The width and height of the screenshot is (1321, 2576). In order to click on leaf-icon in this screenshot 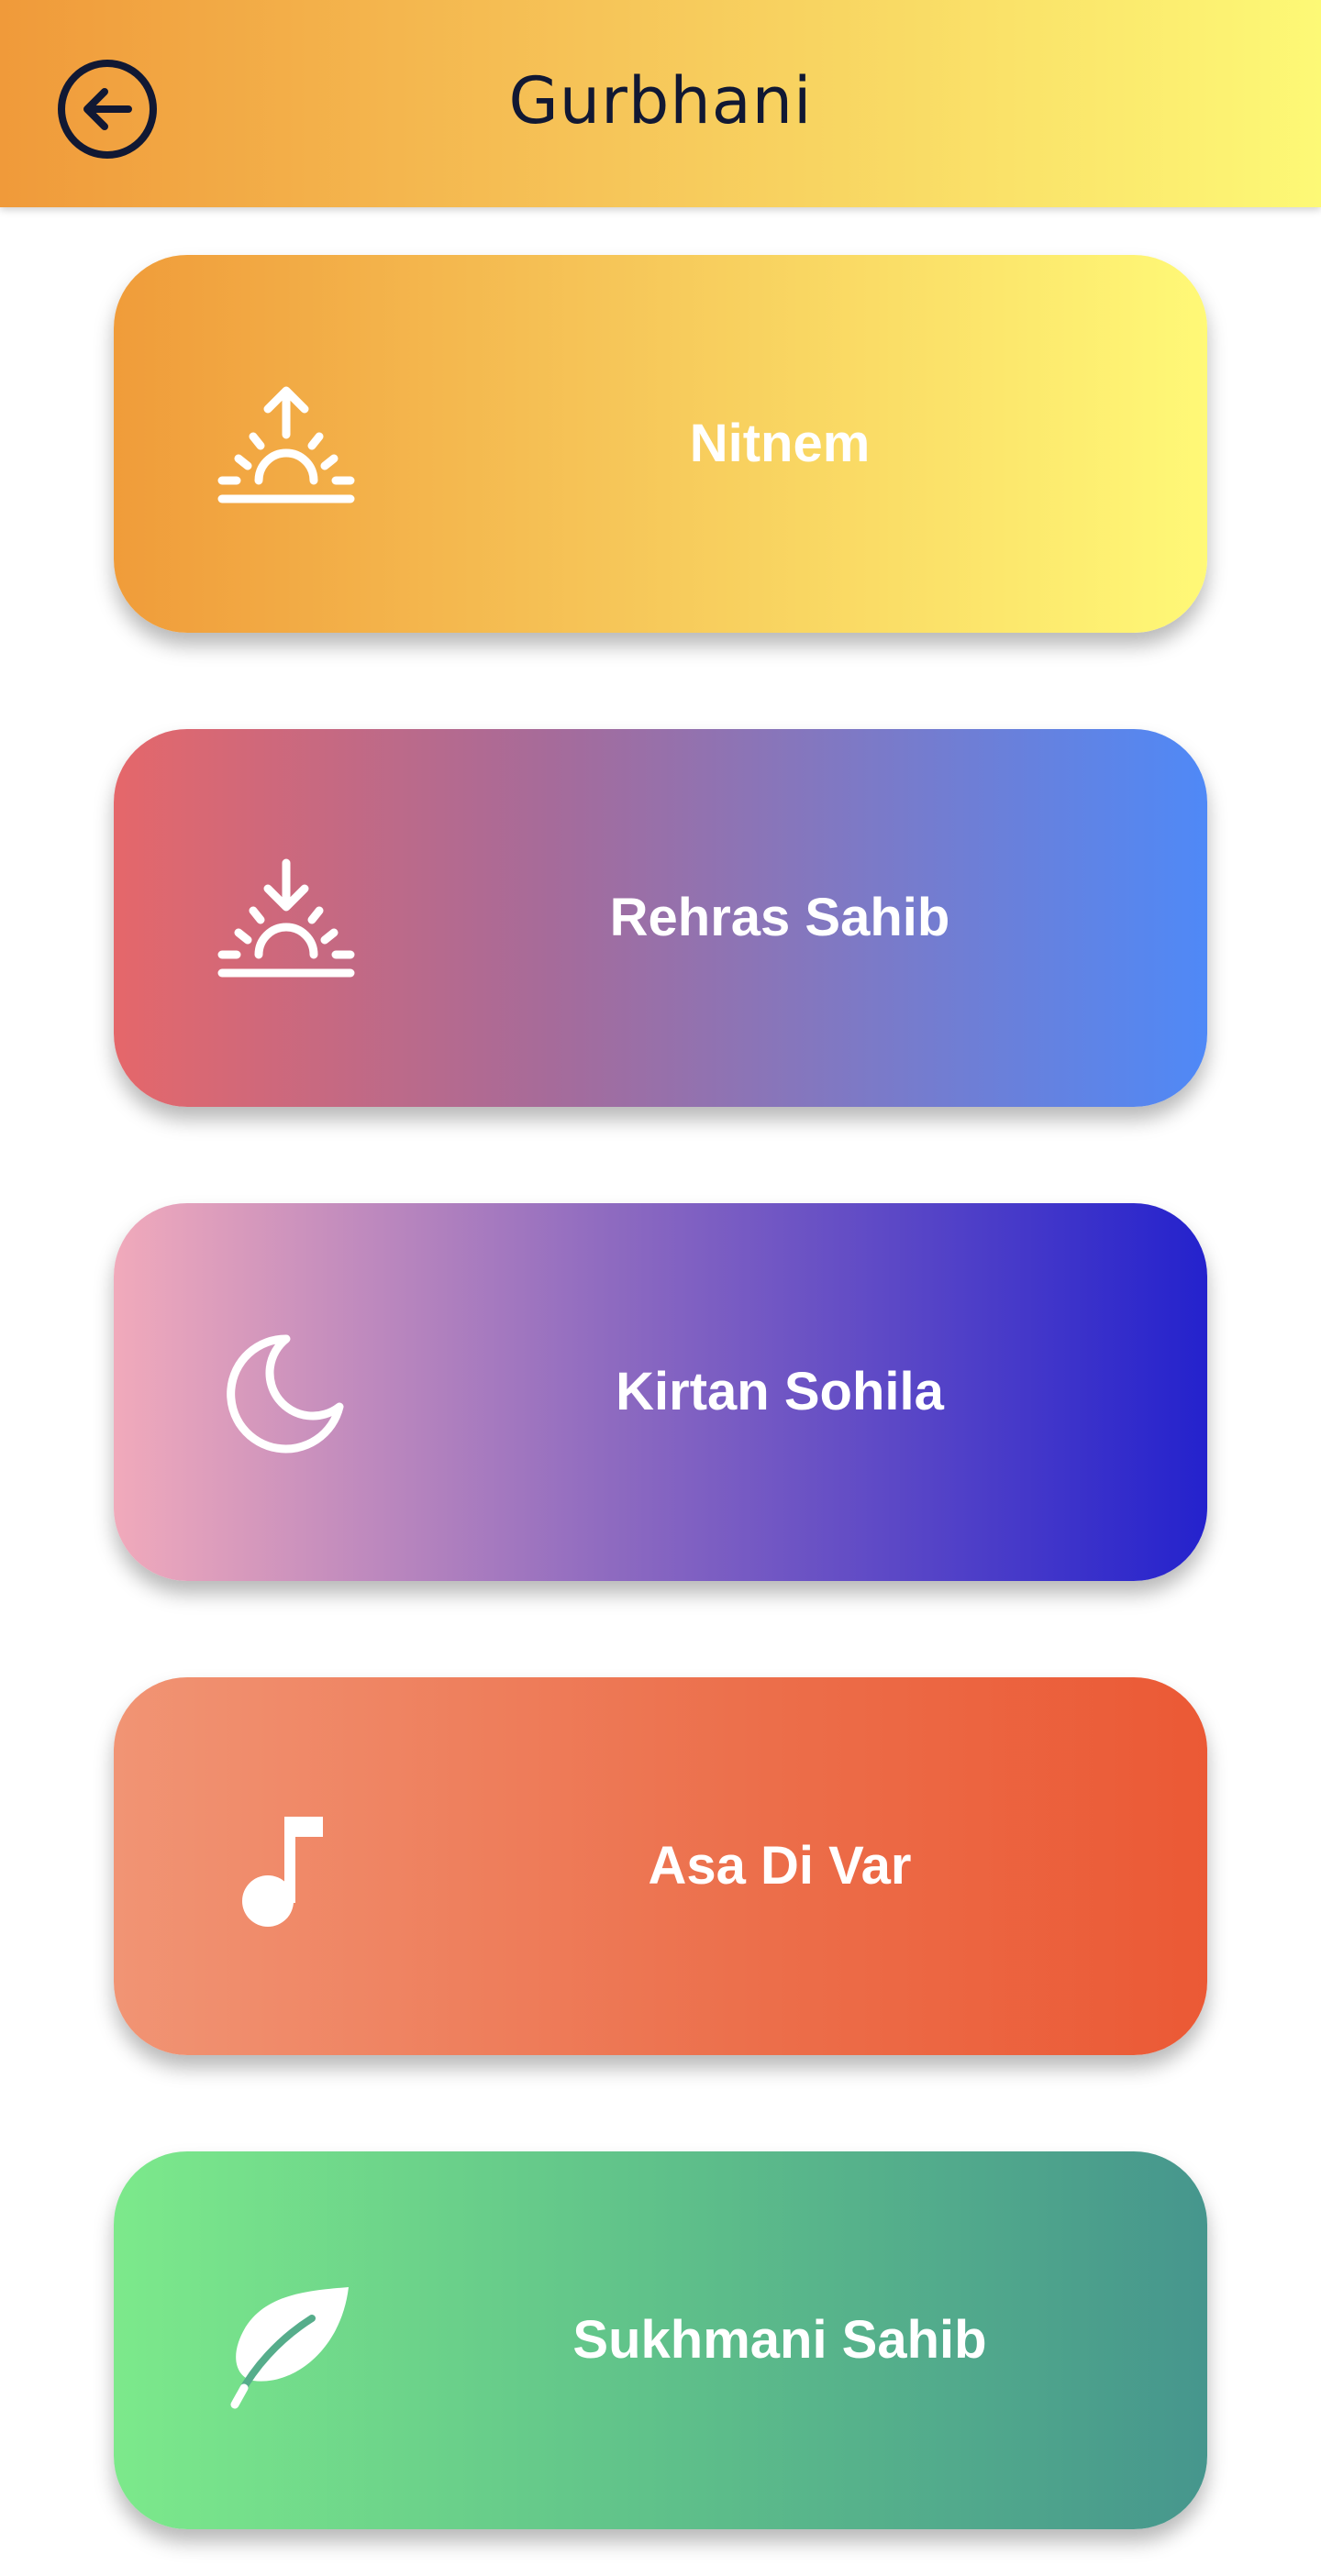, I will do `click(286, 2340)`.